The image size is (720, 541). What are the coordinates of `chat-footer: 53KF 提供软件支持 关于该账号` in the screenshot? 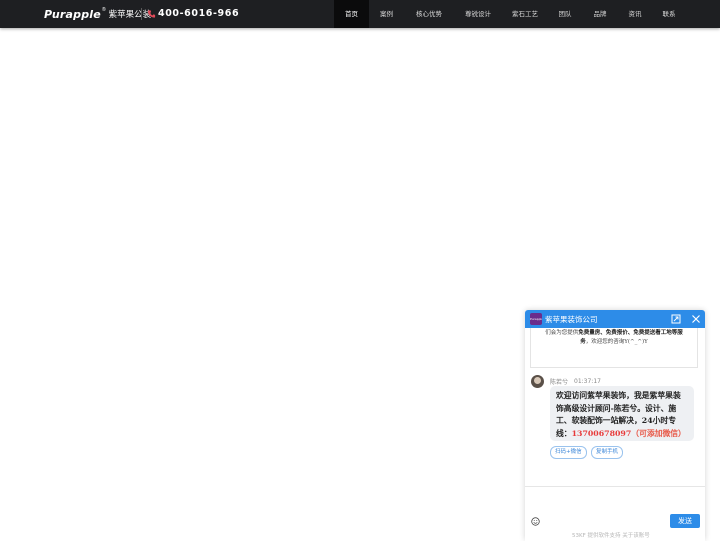 It's located at (611, 535).